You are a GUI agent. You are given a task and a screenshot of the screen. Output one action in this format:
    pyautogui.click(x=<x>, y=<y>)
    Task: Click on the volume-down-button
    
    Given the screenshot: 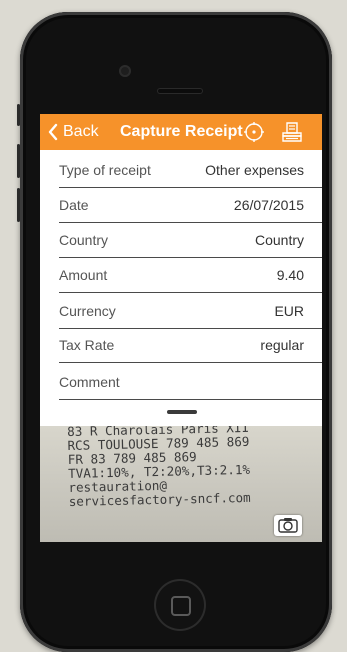 What is the action you would take?
    pyautogui.click(x=18, y=205)
    